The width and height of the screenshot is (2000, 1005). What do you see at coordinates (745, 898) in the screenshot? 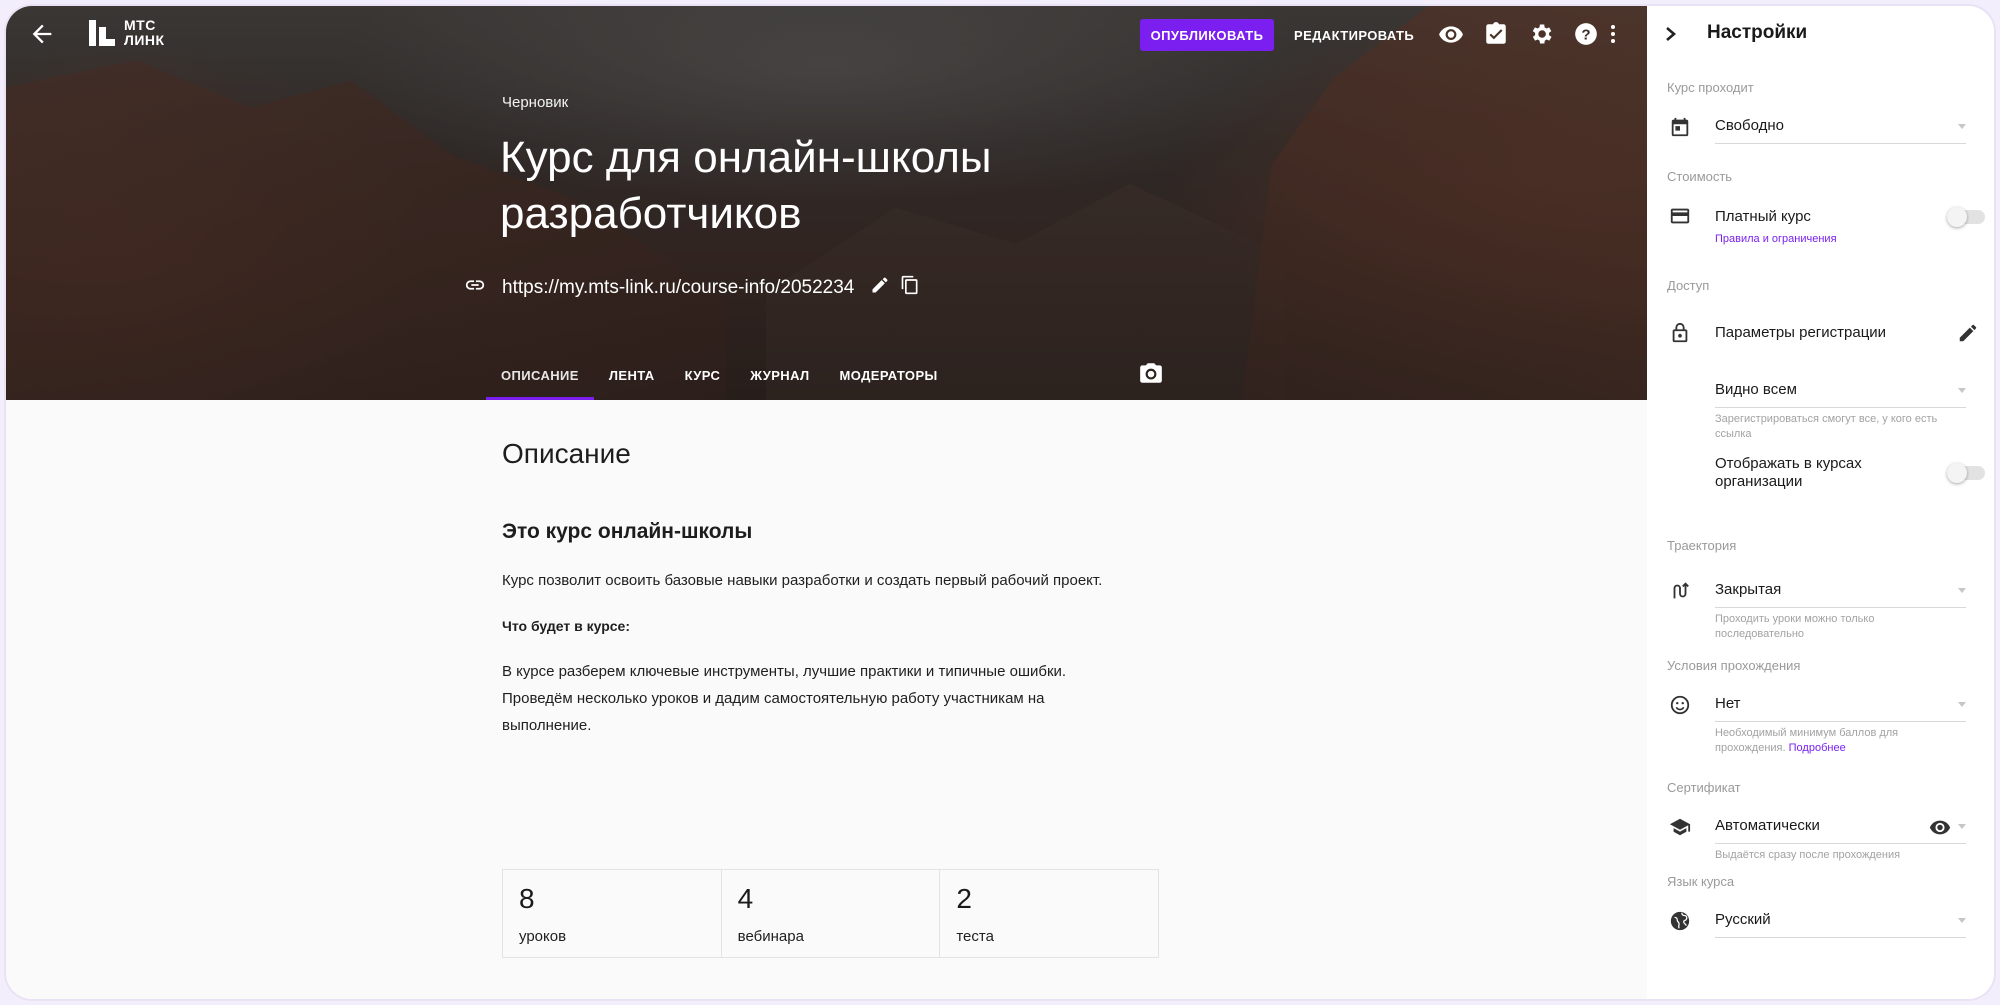
I see `stat-value: 4` at bounding box center [745, 898].